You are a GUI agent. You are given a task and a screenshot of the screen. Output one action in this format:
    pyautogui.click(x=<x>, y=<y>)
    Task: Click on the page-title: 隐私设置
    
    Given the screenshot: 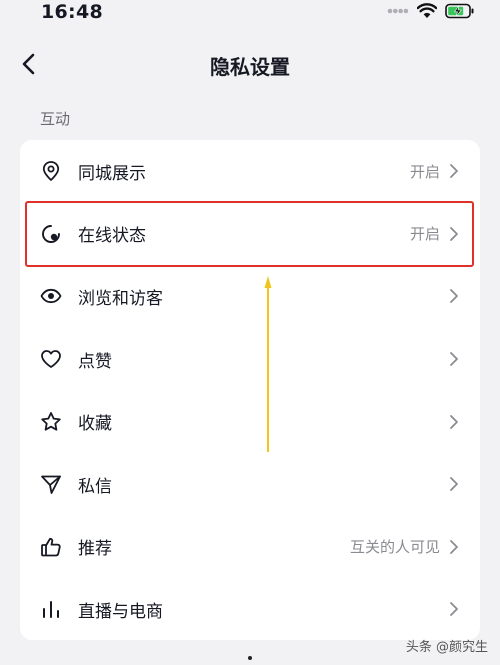 What is the action you would take?
    pyautogui.click(x=250, y=67)
    